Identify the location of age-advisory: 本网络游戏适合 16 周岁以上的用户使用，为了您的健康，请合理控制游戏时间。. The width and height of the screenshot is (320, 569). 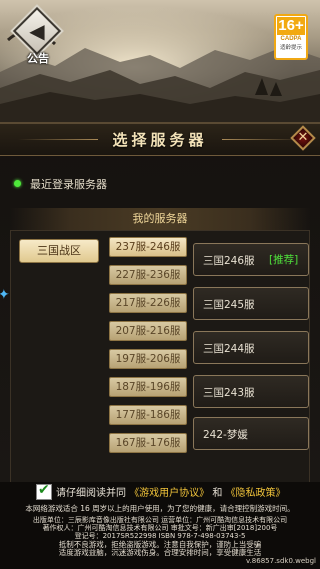
(160, 508).